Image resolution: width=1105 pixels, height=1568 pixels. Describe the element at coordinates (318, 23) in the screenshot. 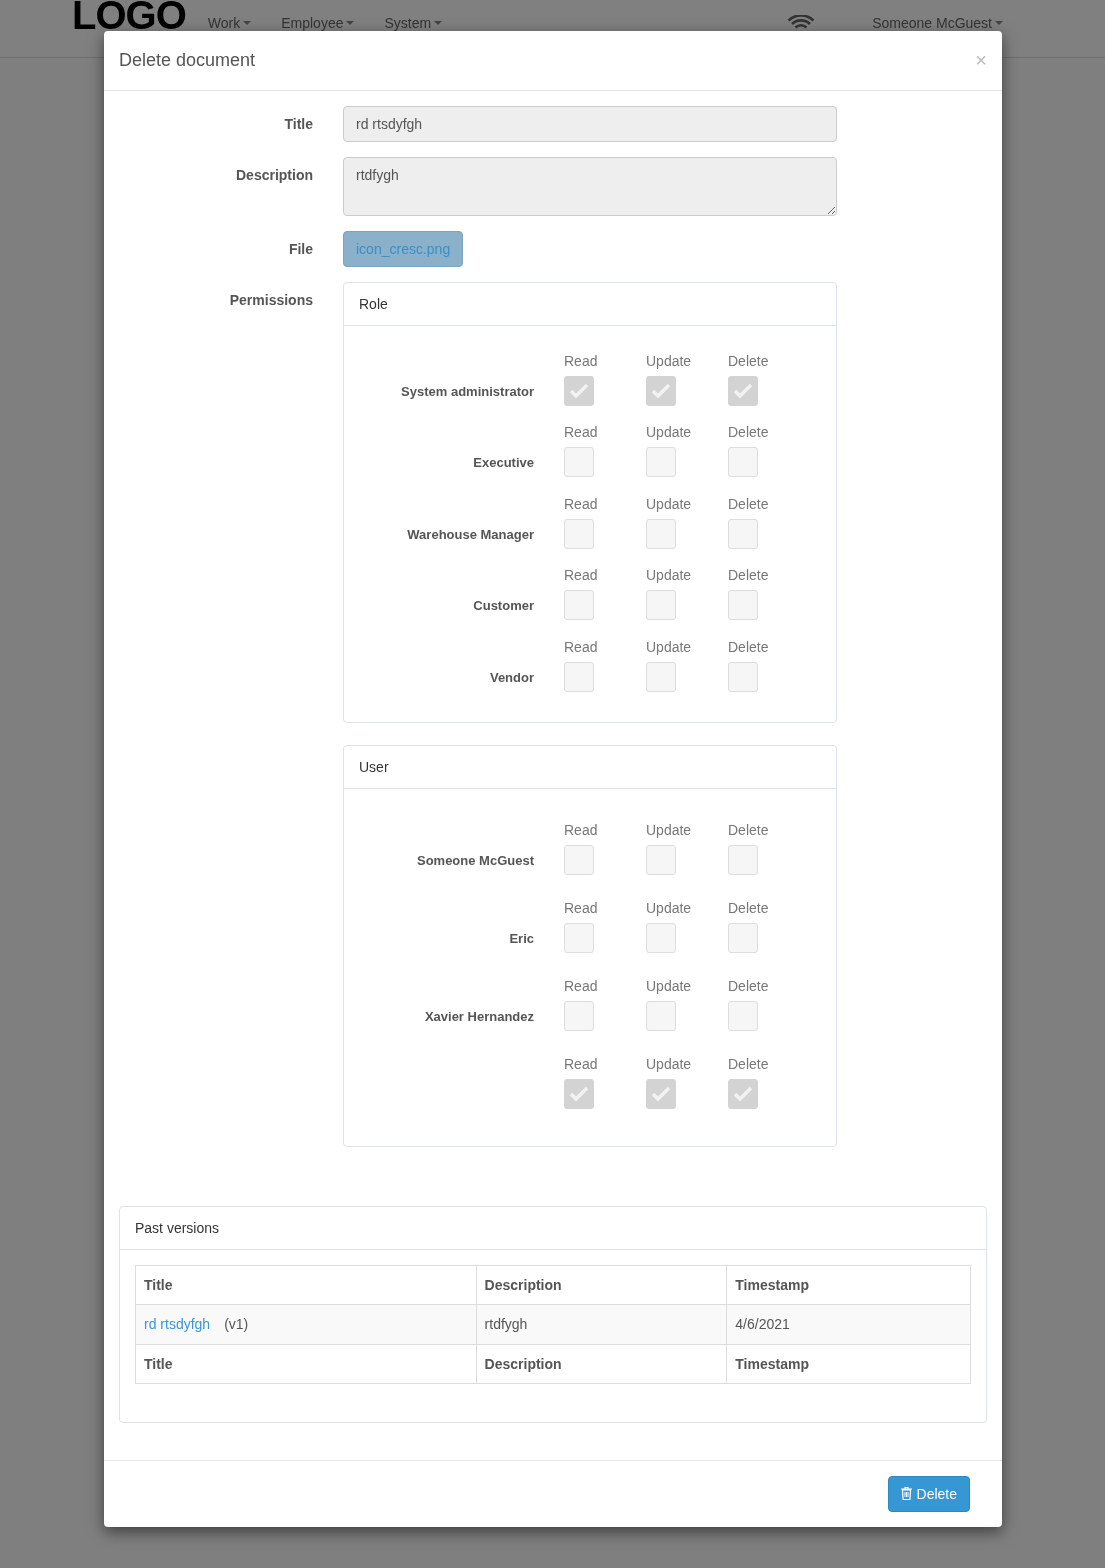

I see `nav-menu: Employee` at that location.